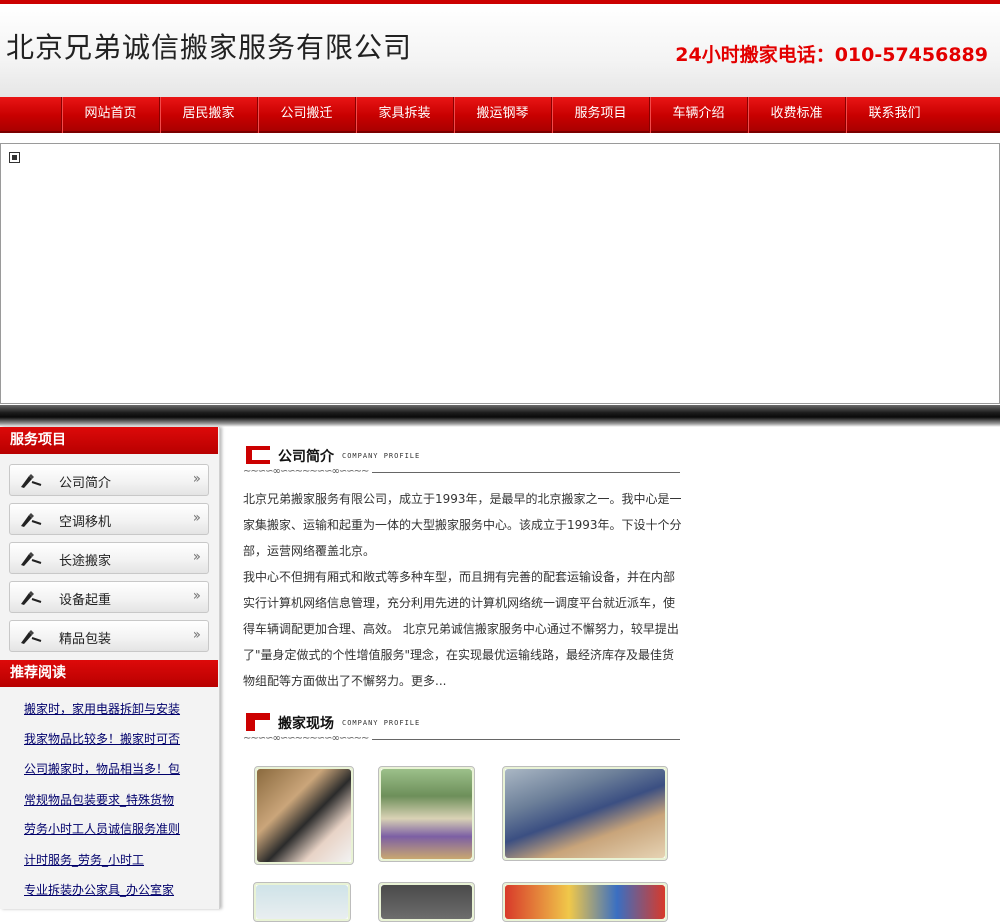 The width and height of the screenshot is (1000, 922). What do you see at coordinates (894, 115) in the screenshot?
I see `nav-item-contact: 联系我们` at bounding box center [894, 115].